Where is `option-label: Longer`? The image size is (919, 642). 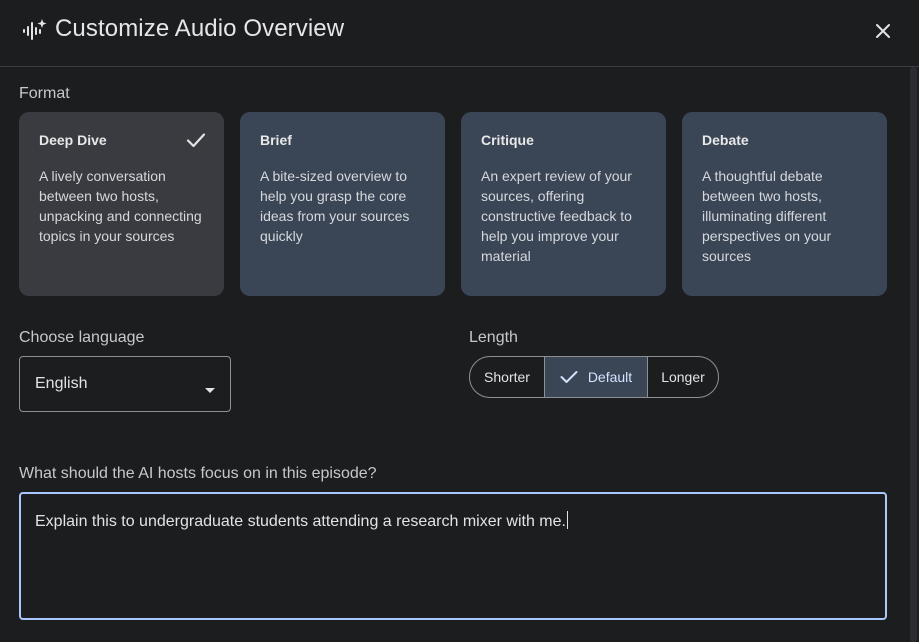 option-label: Longer is located at coordinates (683, 377).